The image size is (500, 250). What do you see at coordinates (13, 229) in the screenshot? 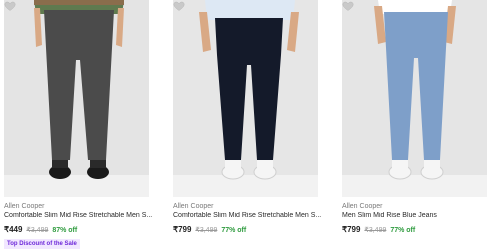
I see `selling-price: ₹449` at bounding box center [13, 229].